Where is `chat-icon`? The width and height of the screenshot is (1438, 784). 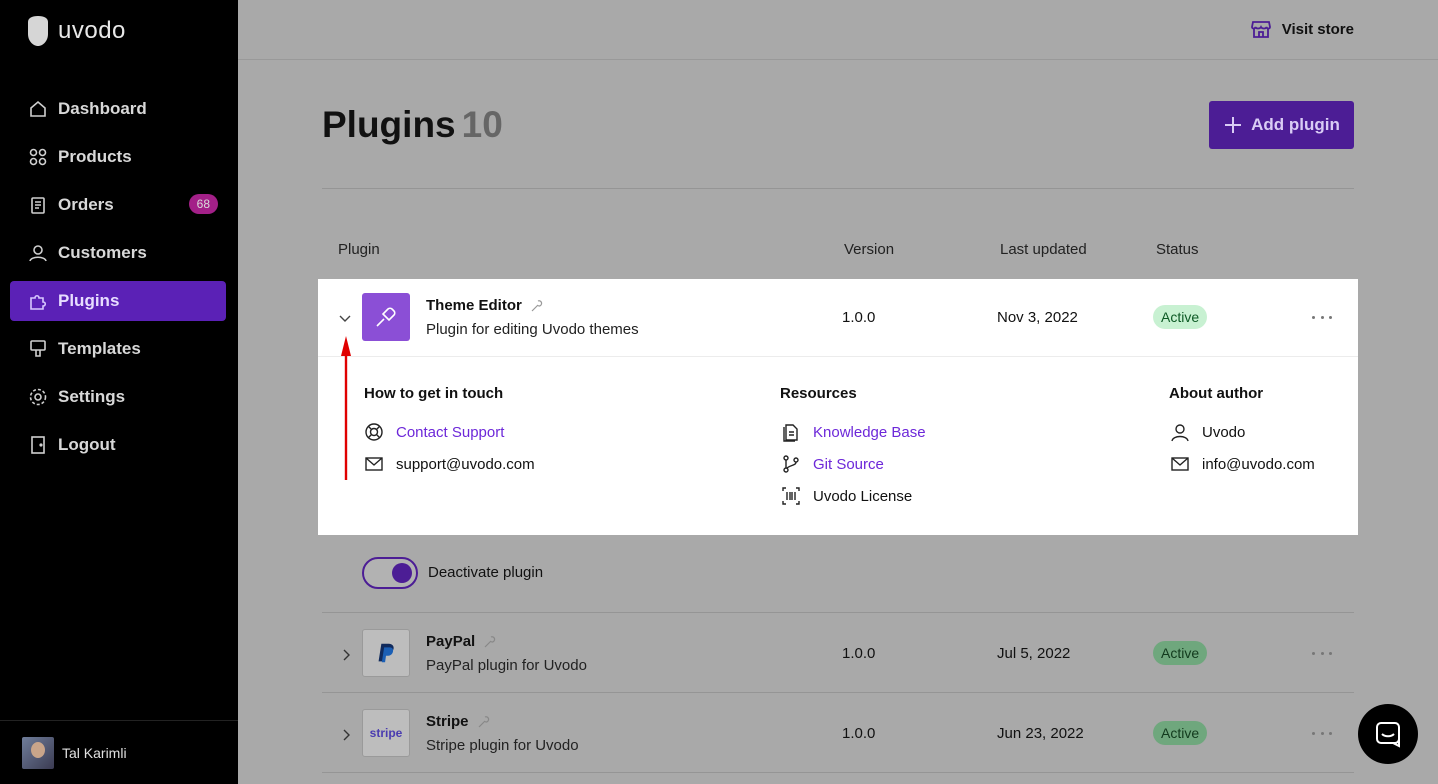
chat-icon is located at coordinates (1388, 735).